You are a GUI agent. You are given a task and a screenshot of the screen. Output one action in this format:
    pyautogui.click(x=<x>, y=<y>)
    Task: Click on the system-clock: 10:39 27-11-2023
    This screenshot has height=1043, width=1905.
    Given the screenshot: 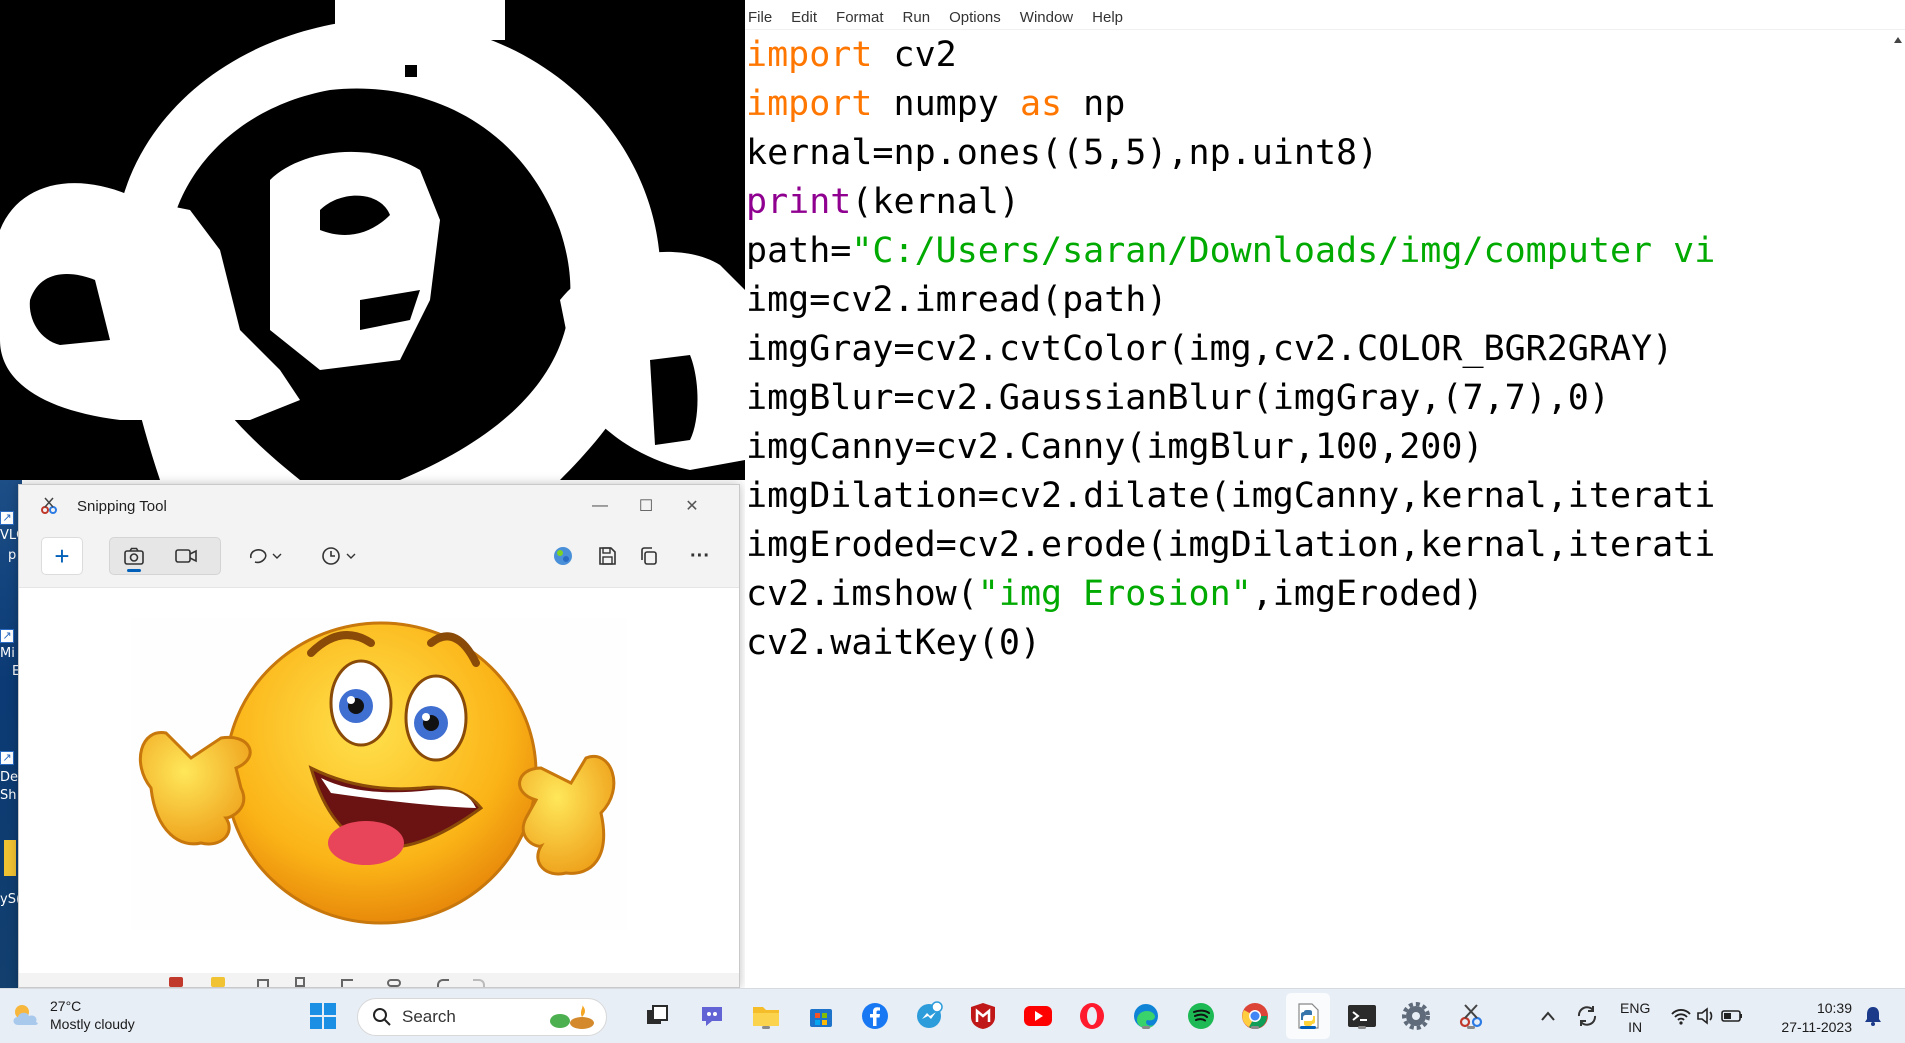 What is the action you would take?
    pyautogui.click(x=1812, y=1018)
    